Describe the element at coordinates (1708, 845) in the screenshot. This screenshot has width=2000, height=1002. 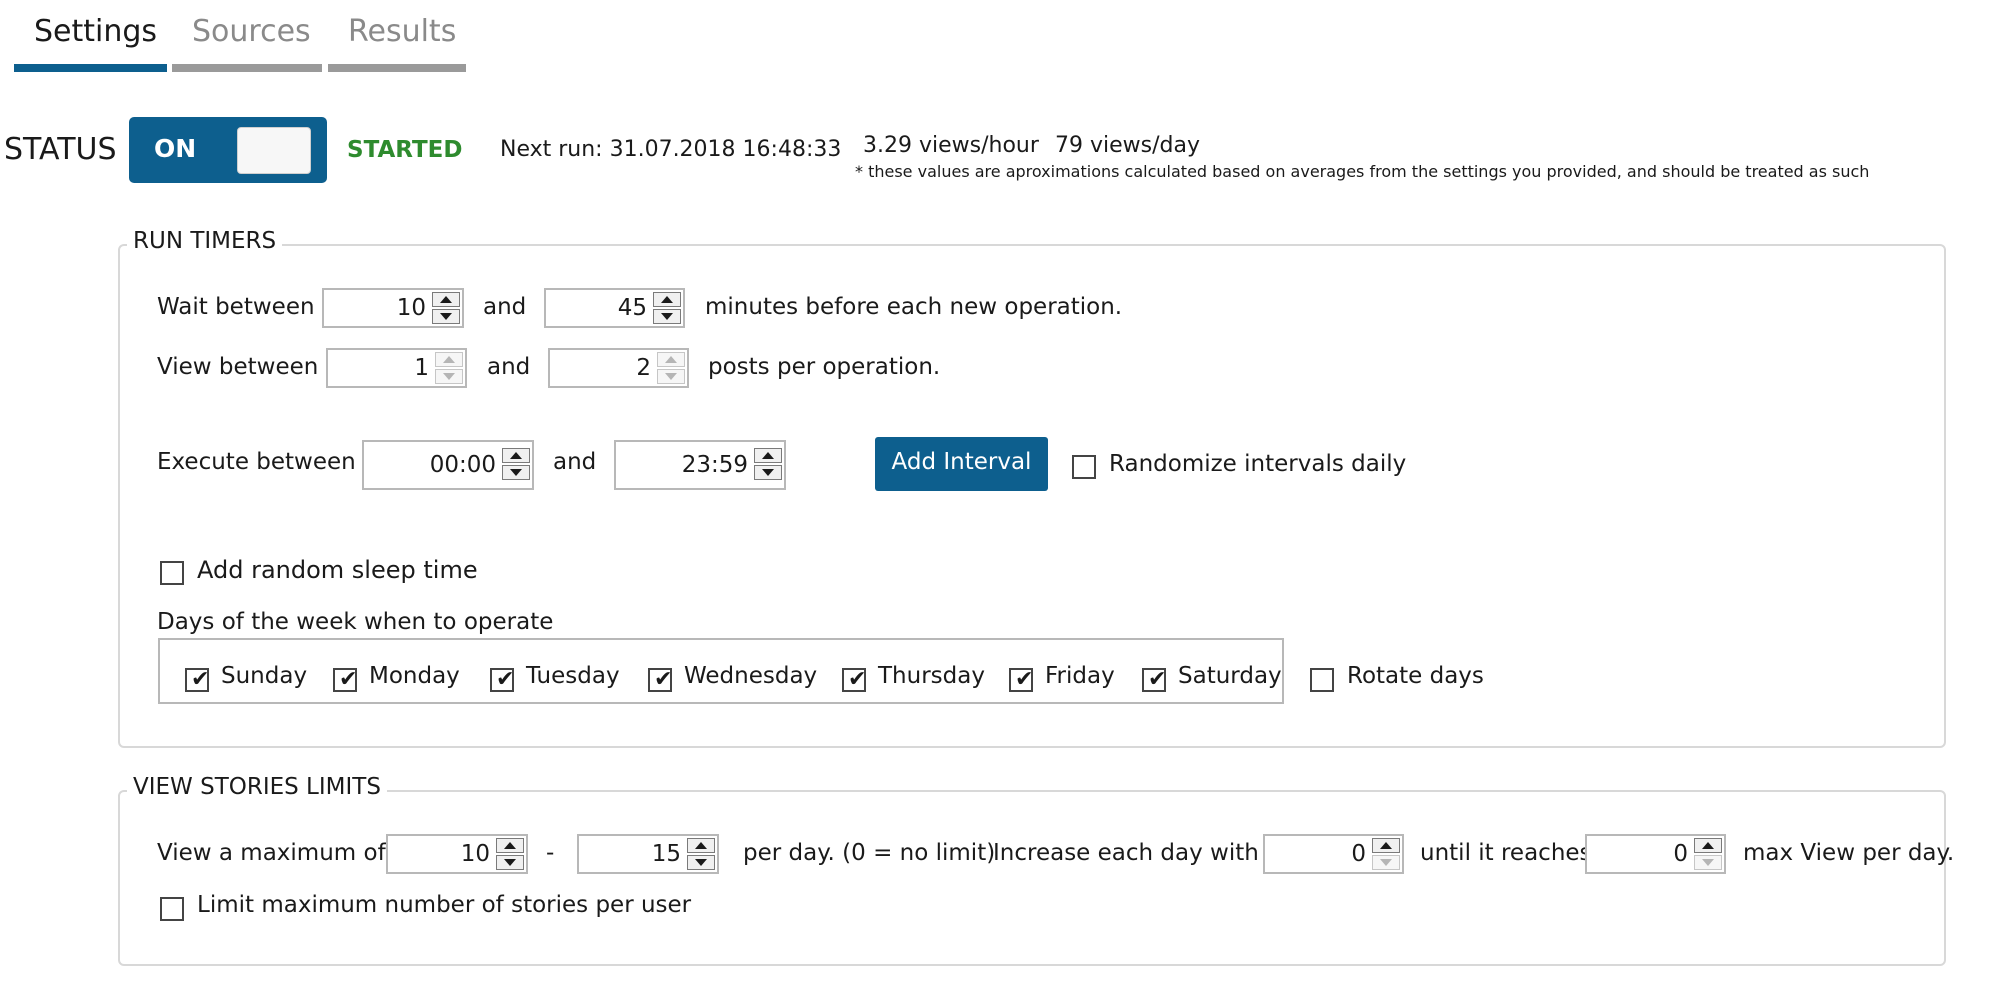
I see `until-up-button` at that location.